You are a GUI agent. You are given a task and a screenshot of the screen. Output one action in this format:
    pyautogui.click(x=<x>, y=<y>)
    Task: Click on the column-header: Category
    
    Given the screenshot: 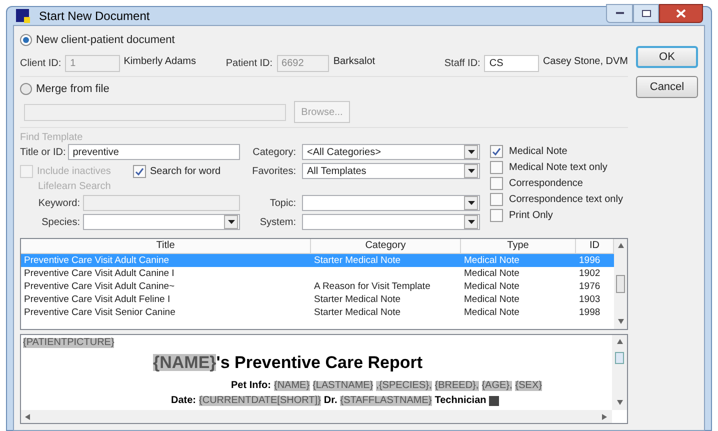 What is the action you would take?
    pyautogui.click(x=386, y=246)
    